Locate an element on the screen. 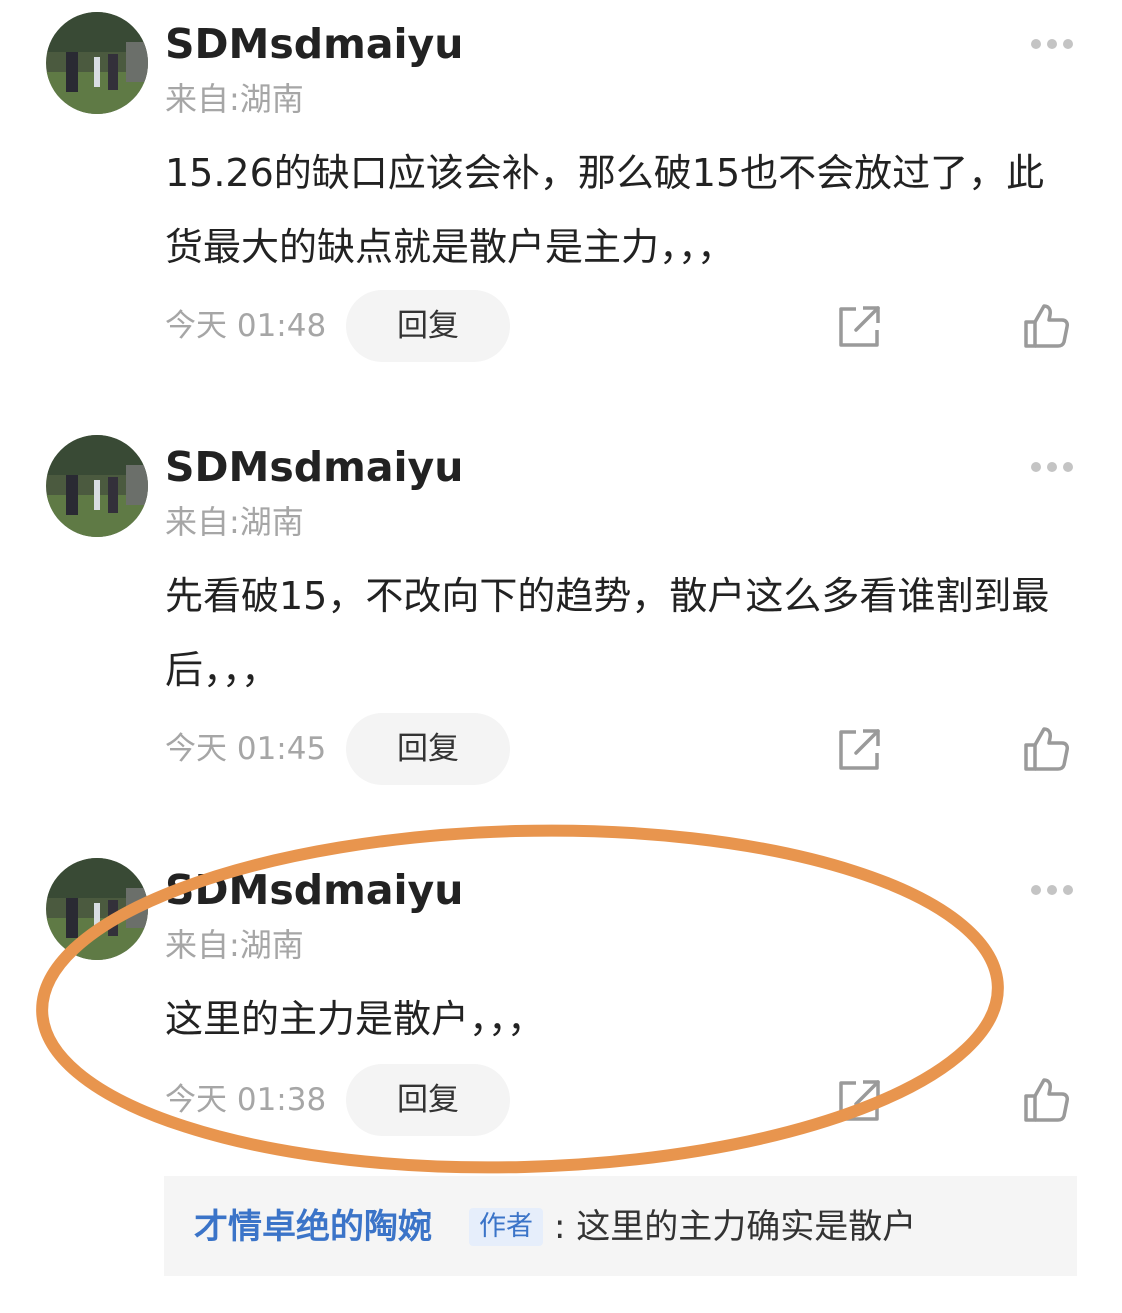 Image resolution: width=1122 pixels, height=1313 pixels. timestamp: 今天 01:48 is located at coordinates (246, 326).